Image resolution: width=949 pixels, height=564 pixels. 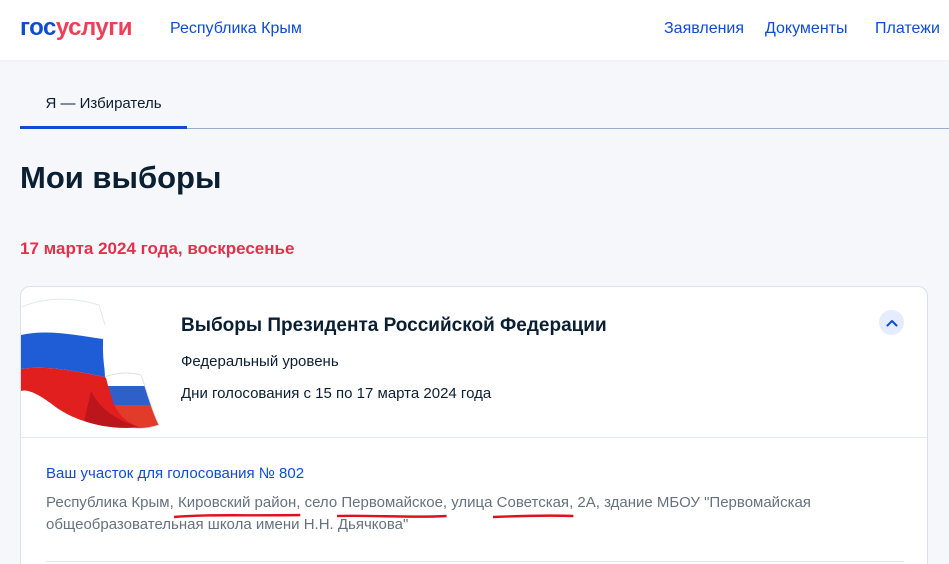 I want to click on tab-voter: Я — Избиратель, so click(x=103, y=110).